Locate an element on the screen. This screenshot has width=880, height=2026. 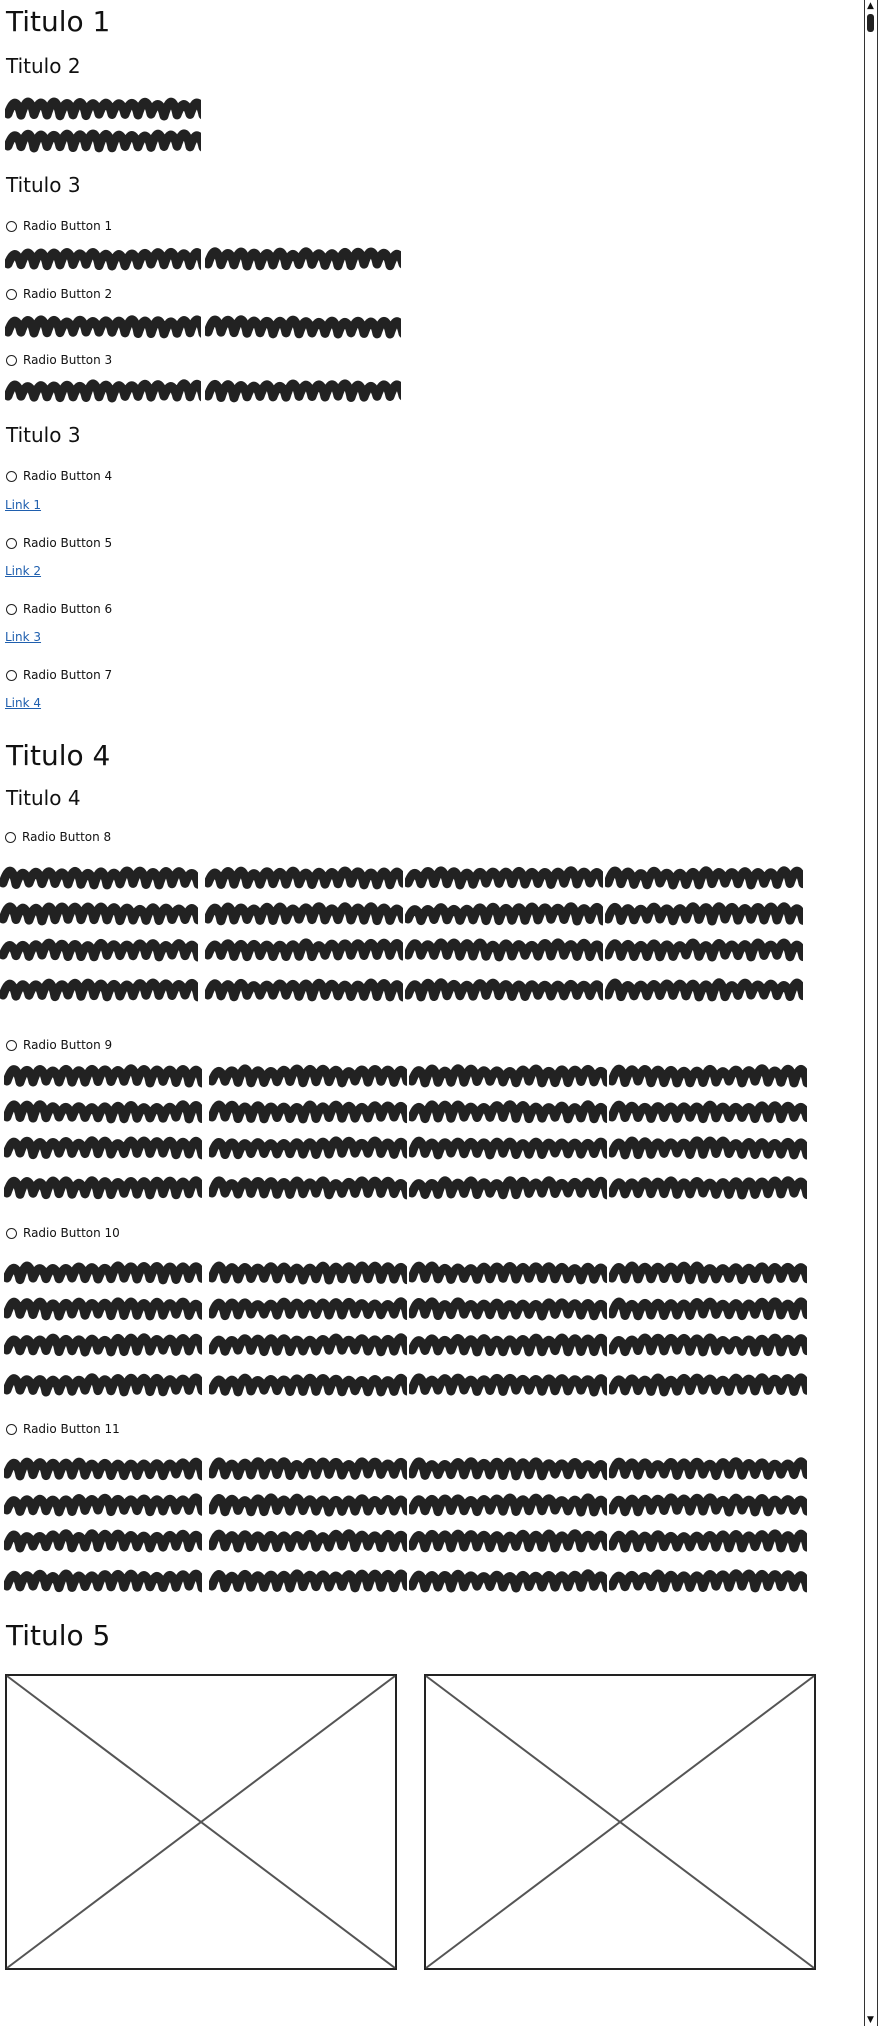
section-title-4-large: Titulo 4 is located at coordinates (58, 755).